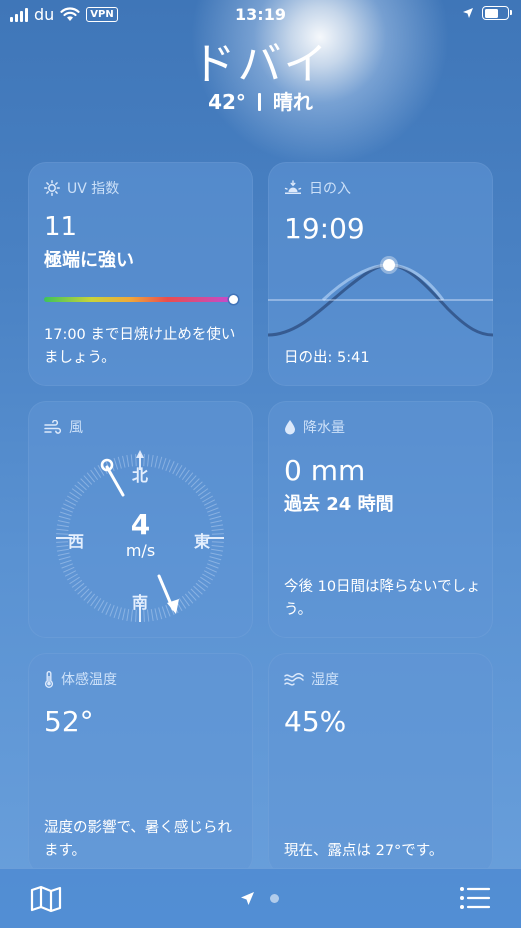 The width and height of the screenshot is (521, 928). I want to click on feels-like-value: 52°, so click(69, 721).